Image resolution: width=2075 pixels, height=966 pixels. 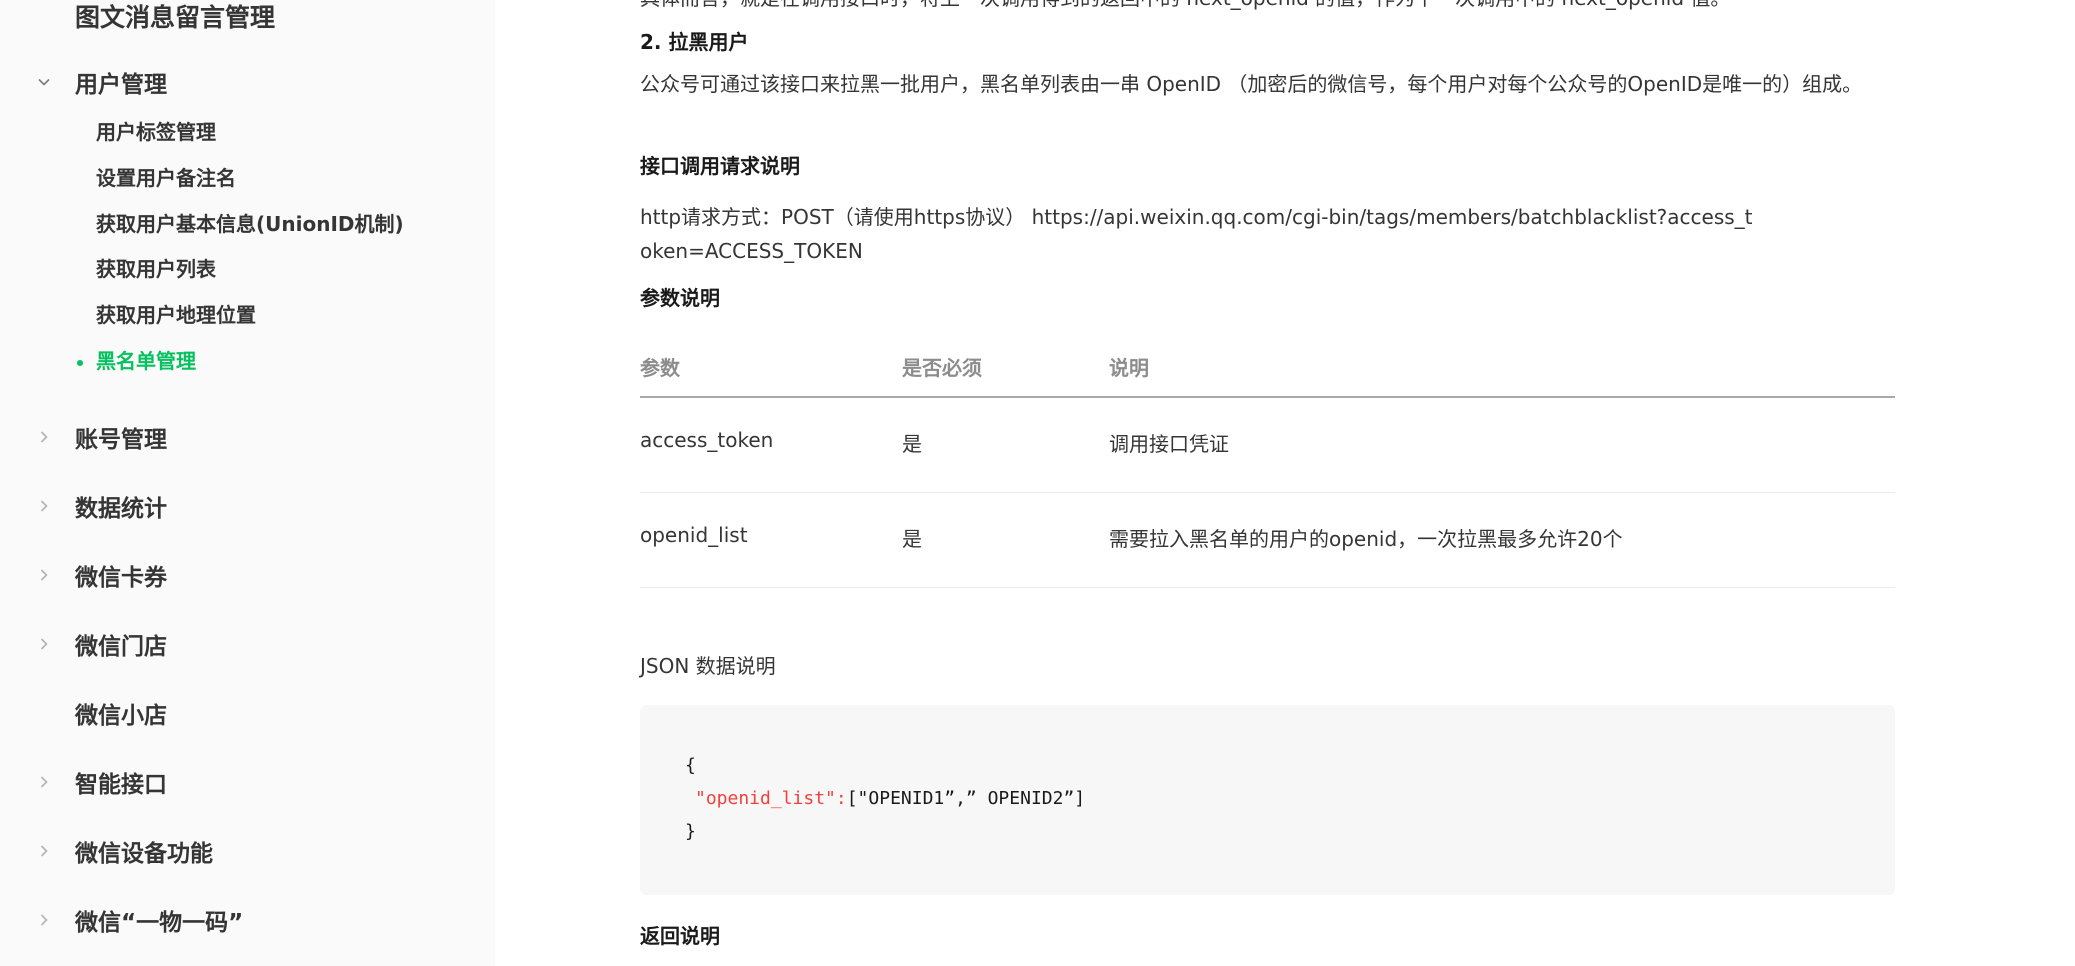 What do you see at coordinates (176, 315) in the screenshot?
I see `sidebar-item-user-location: 获取用户地理位置` at bounding box center [176, 315].